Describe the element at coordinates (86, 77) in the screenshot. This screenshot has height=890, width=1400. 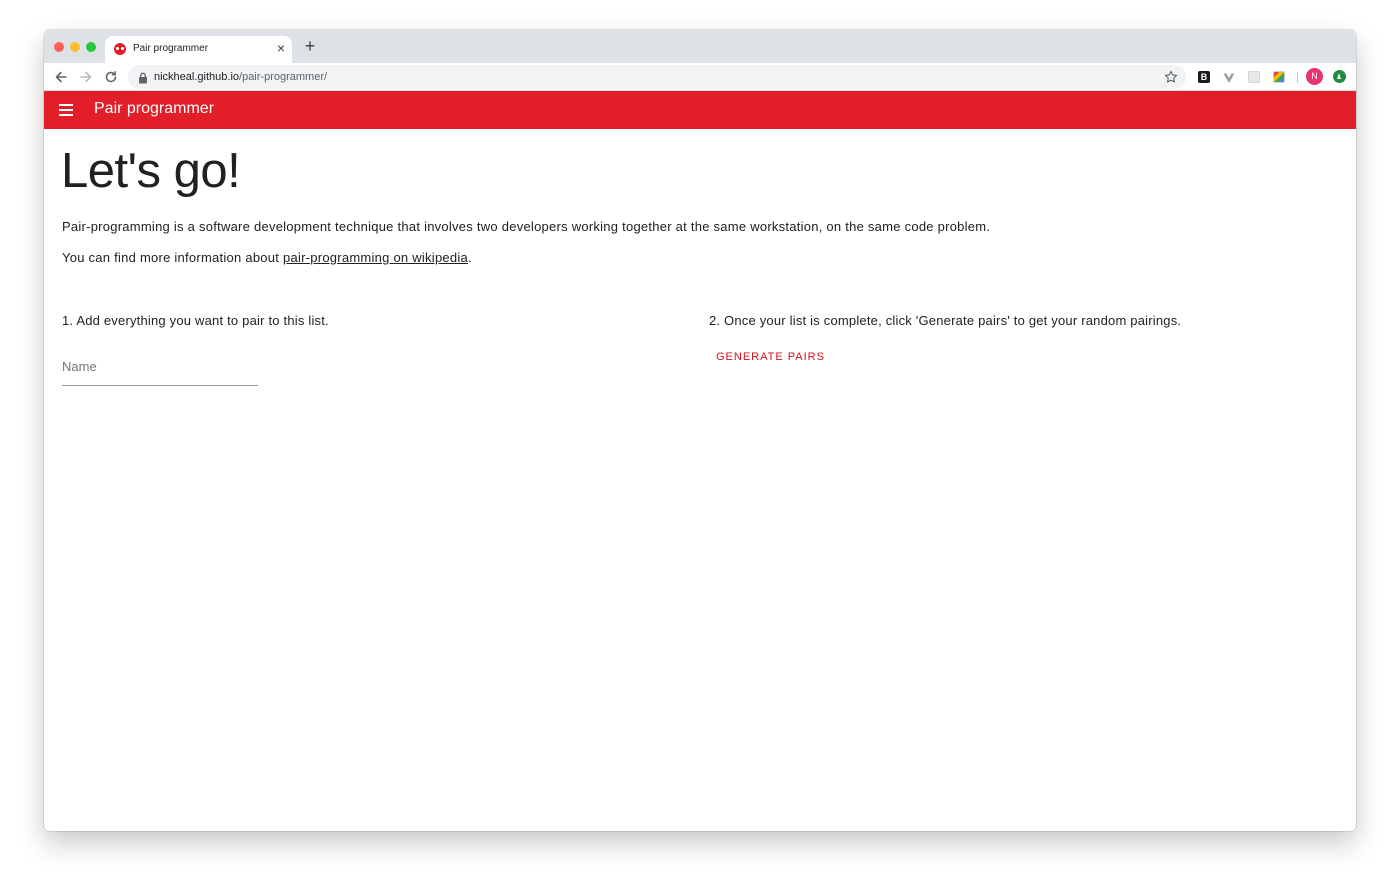
I see `forward-arrow-icon` at that location.